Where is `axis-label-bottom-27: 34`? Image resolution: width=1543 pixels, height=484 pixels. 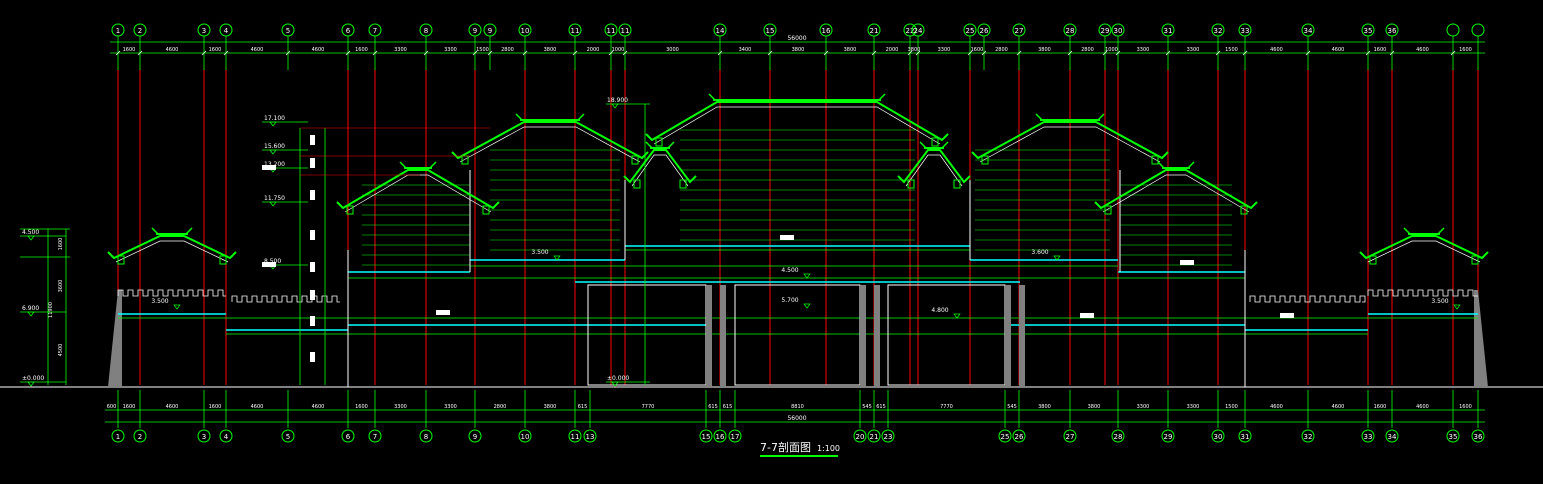
axis-label-bottom-27: 34 is located at coordinates (1392, 437).